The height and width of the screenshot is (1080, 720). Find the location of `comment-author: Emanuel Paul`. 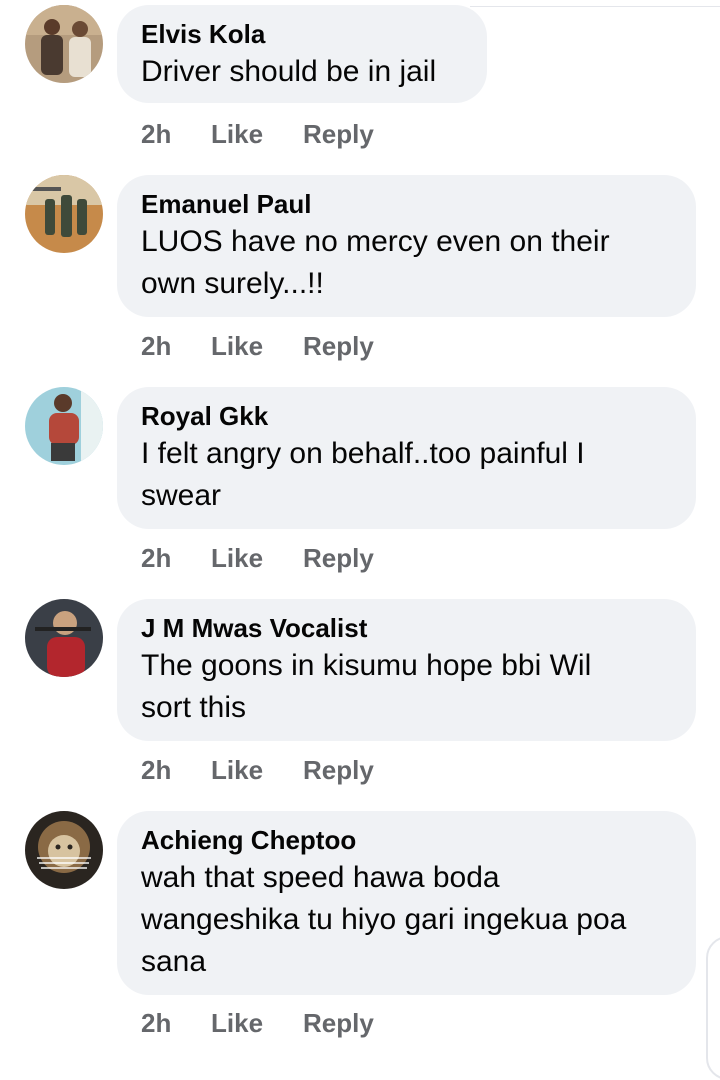

comment-author: Emanuel Paul is located at coordinates (406, 204).